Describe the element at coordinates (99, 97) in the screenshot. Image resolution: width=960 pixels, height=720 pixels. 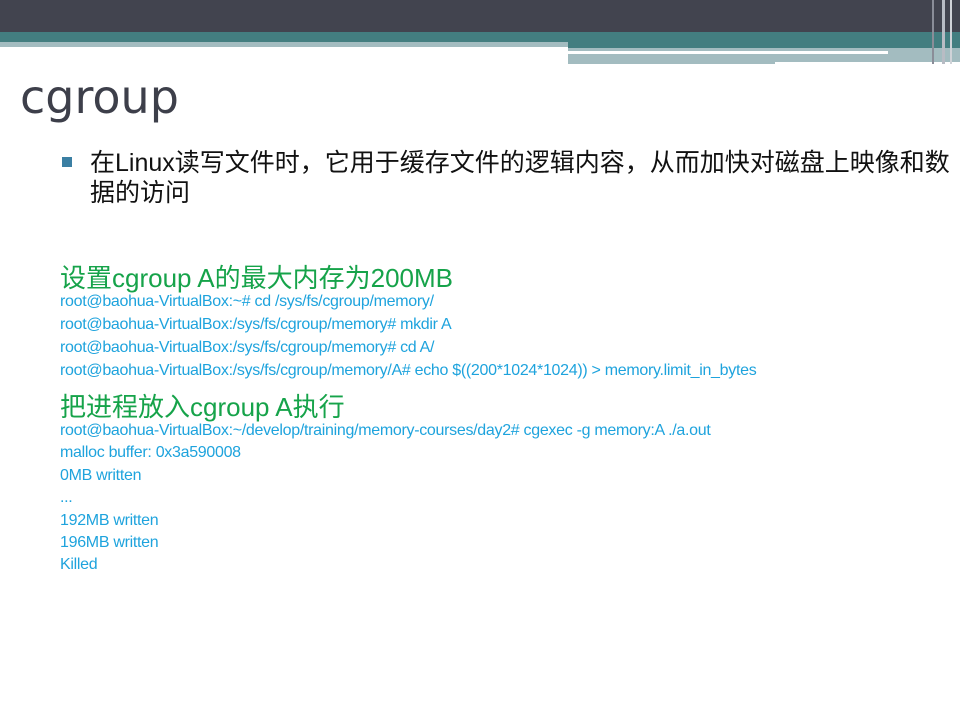
I see `slide-title: cgroup` at that location.